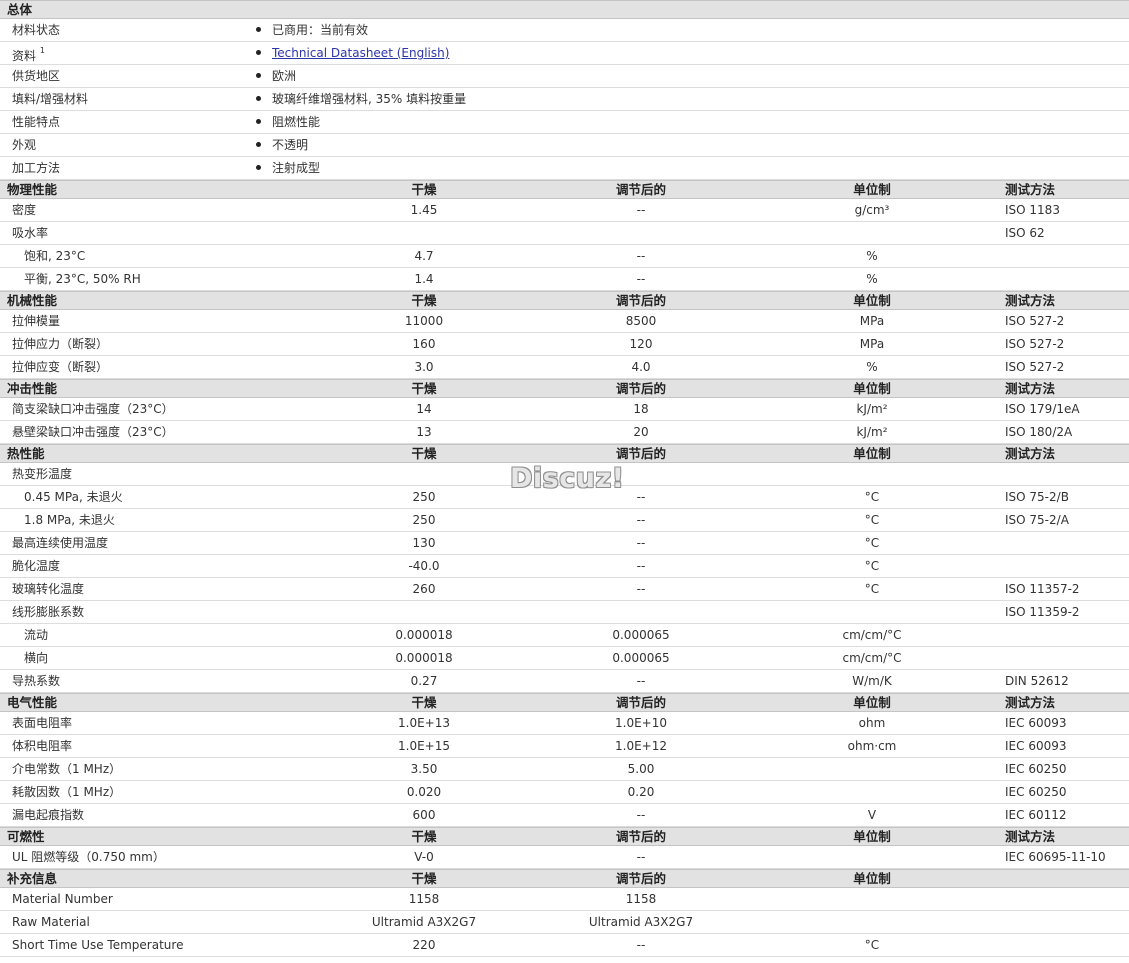  I want to click on dry-value: 4.7, so click(424, 256).